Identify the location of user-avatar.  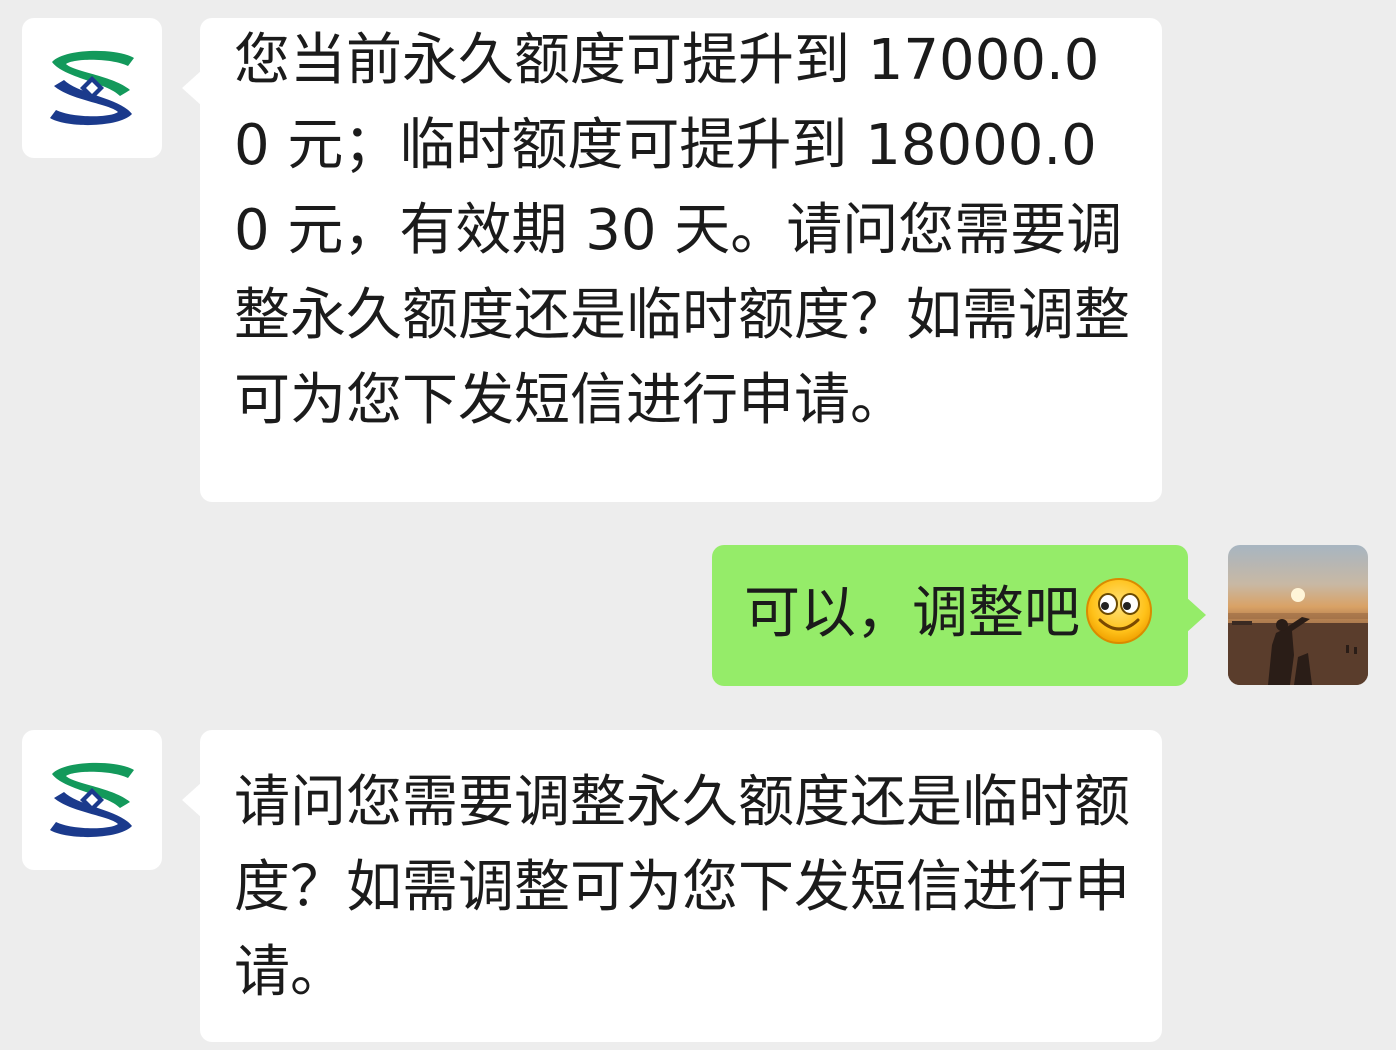
(1298, 615).